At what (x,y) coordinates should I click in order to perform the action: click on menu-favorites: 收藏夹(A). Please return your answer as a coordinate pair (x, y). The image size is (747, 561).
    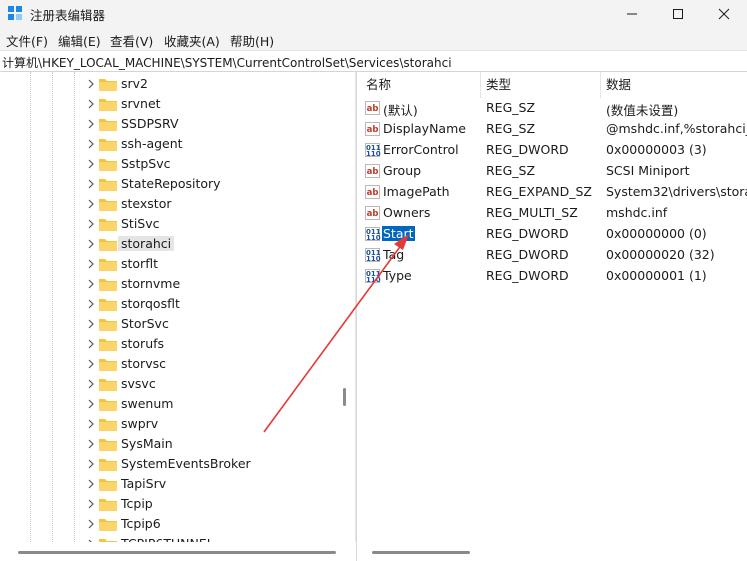
    Looking at the image, I should click on (192, 40).